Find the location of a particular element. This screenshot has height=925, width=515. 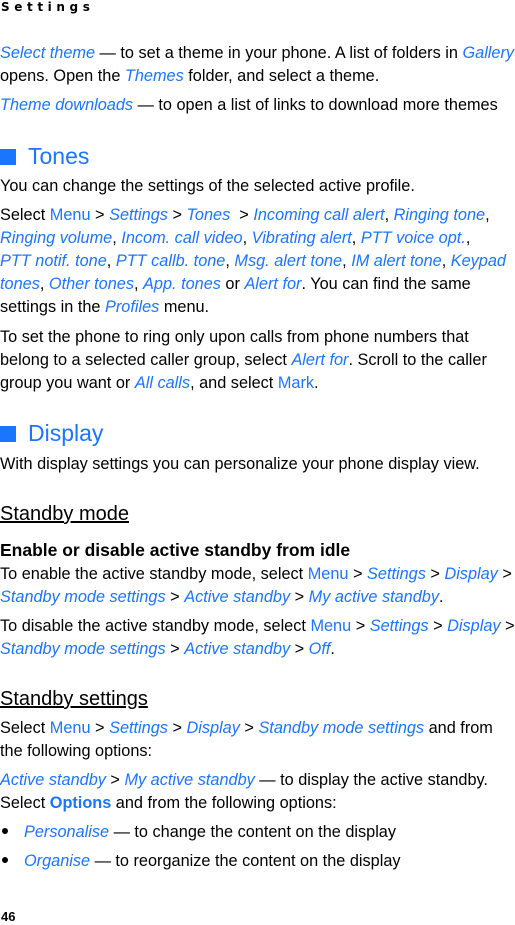

standby-mode-heading: Standby mode is located at coordinates (64, 514).